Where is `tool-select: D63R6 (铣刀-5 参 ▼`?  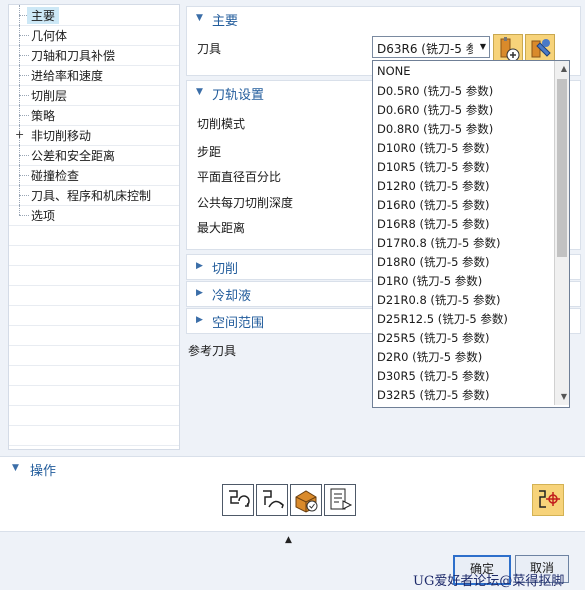 tool-select: D63R6 (铣刀-5 参 ▼ is located at coordinates (431, 47).